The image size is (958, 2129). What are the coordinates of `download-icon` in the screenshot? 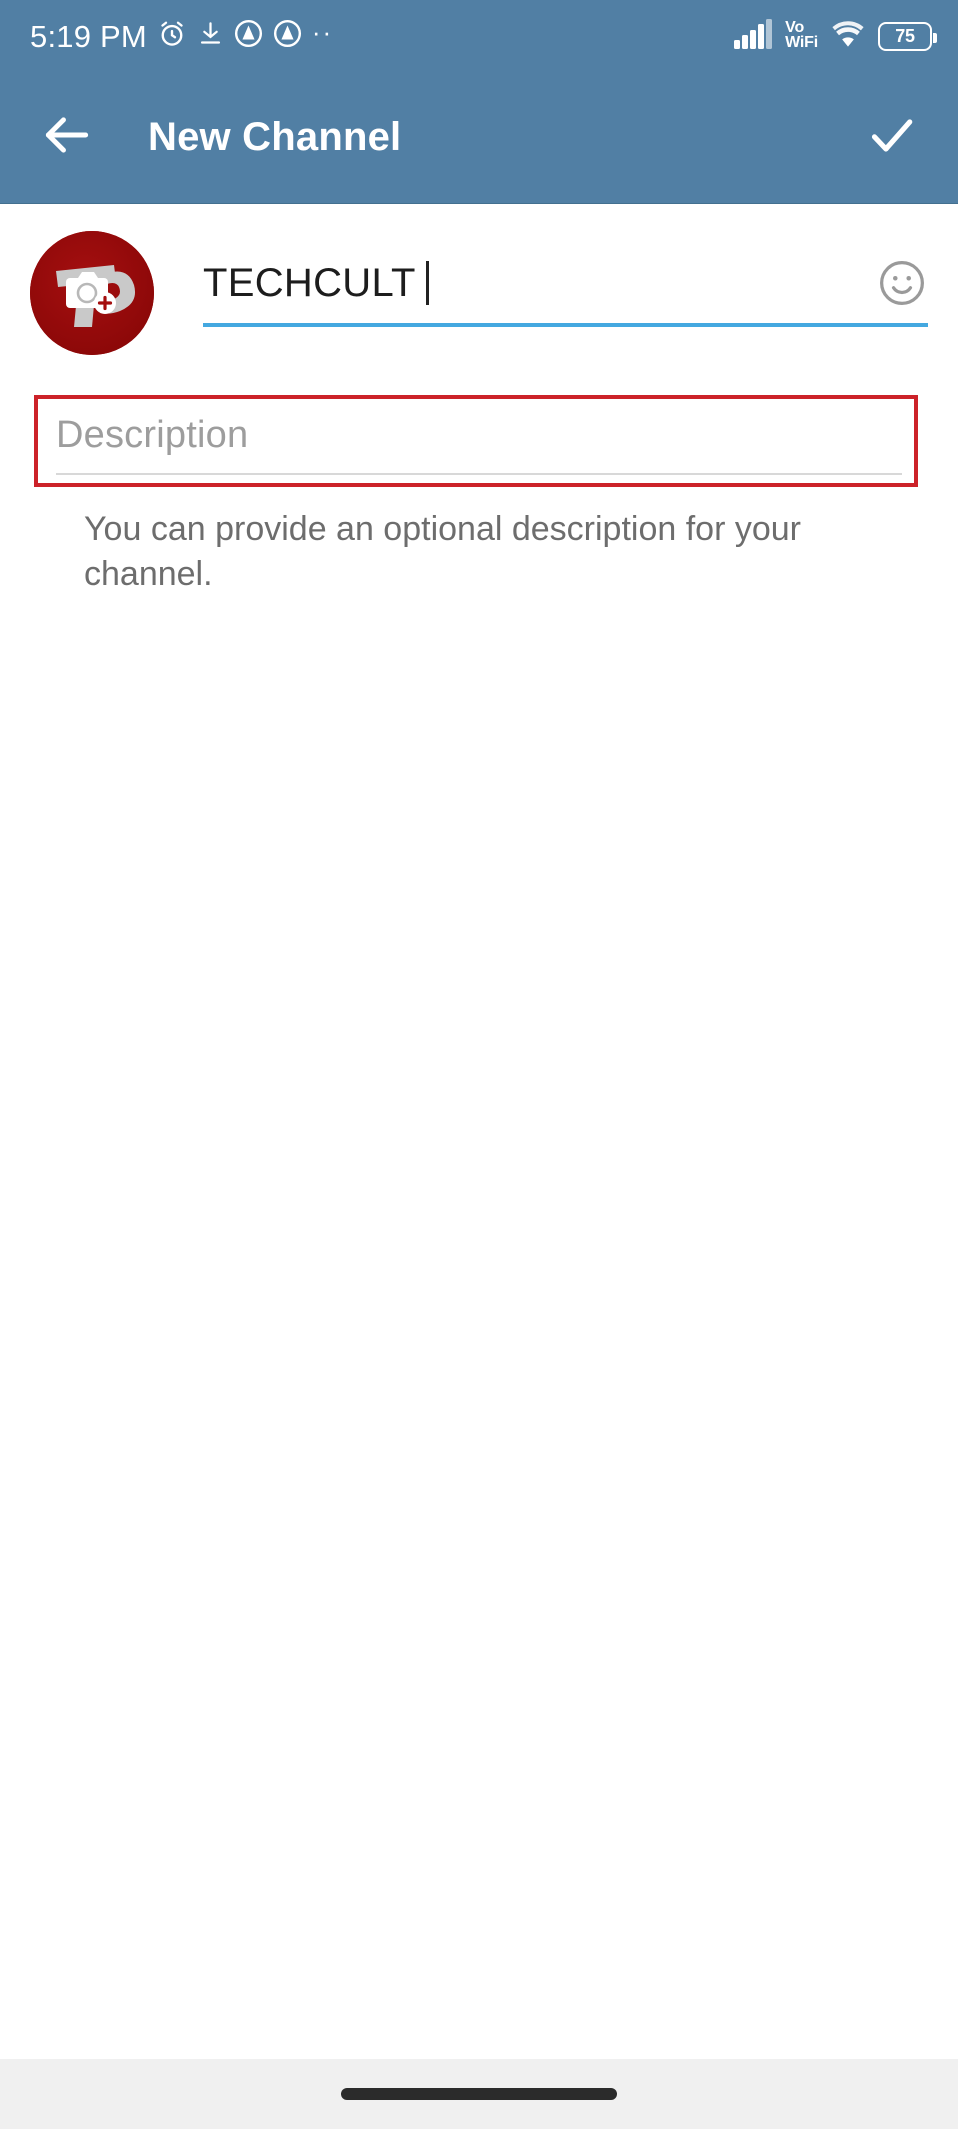 It's located at (210, 36).